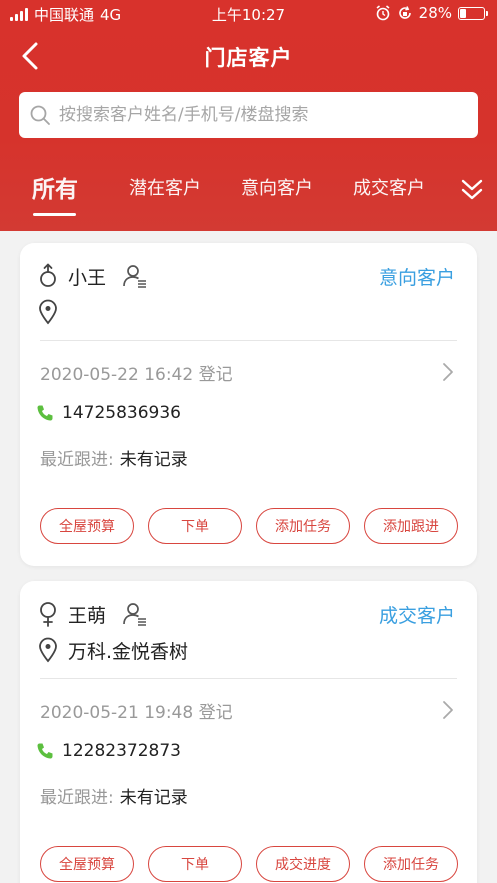 The image size is (497, 883). I want to click on register-row: 2020-05-22 16:42 登记, so click(248, 372).